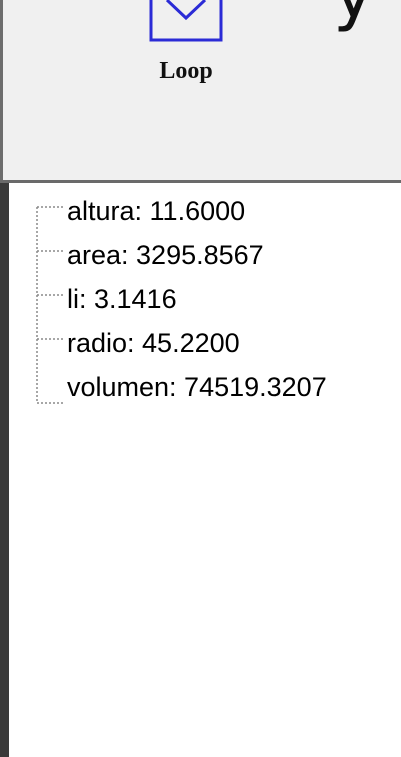 The image size is (401, 757). What do you see at coordinates (197, 343) in the screenshot?
I see `tree-item-radio: radio: 45.2200` at bounding box center [197, 343].